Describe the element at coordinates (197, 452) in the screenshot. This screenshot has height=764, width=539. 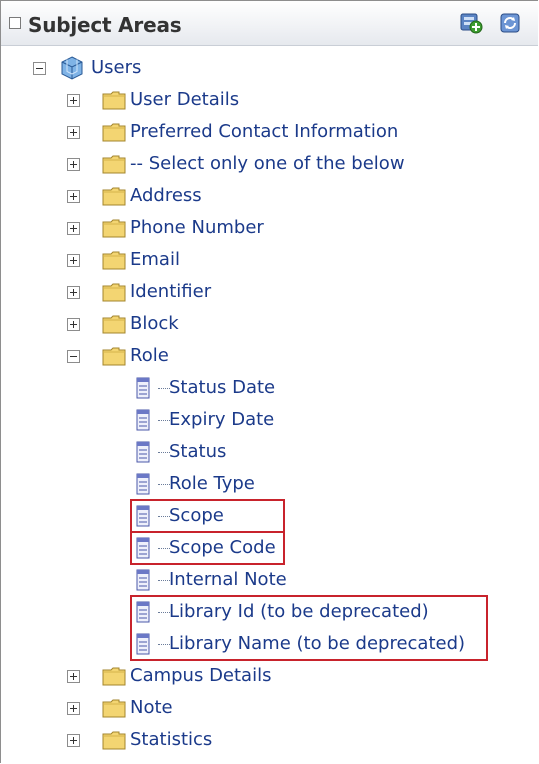
I see `tree-node-label: Status` at that location.